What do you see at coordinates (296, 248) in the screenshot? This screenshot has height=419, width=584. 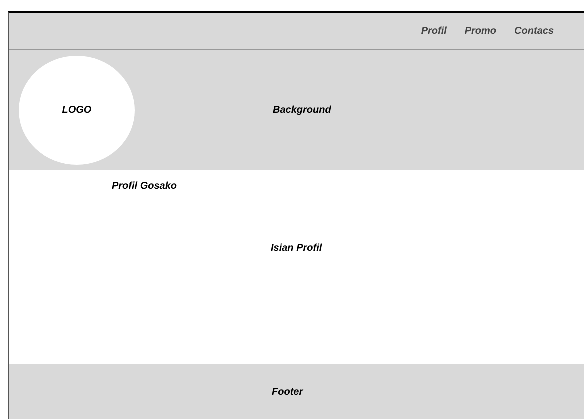 I see `profile-content: Isian Profil` at bounding box center [296, 248].